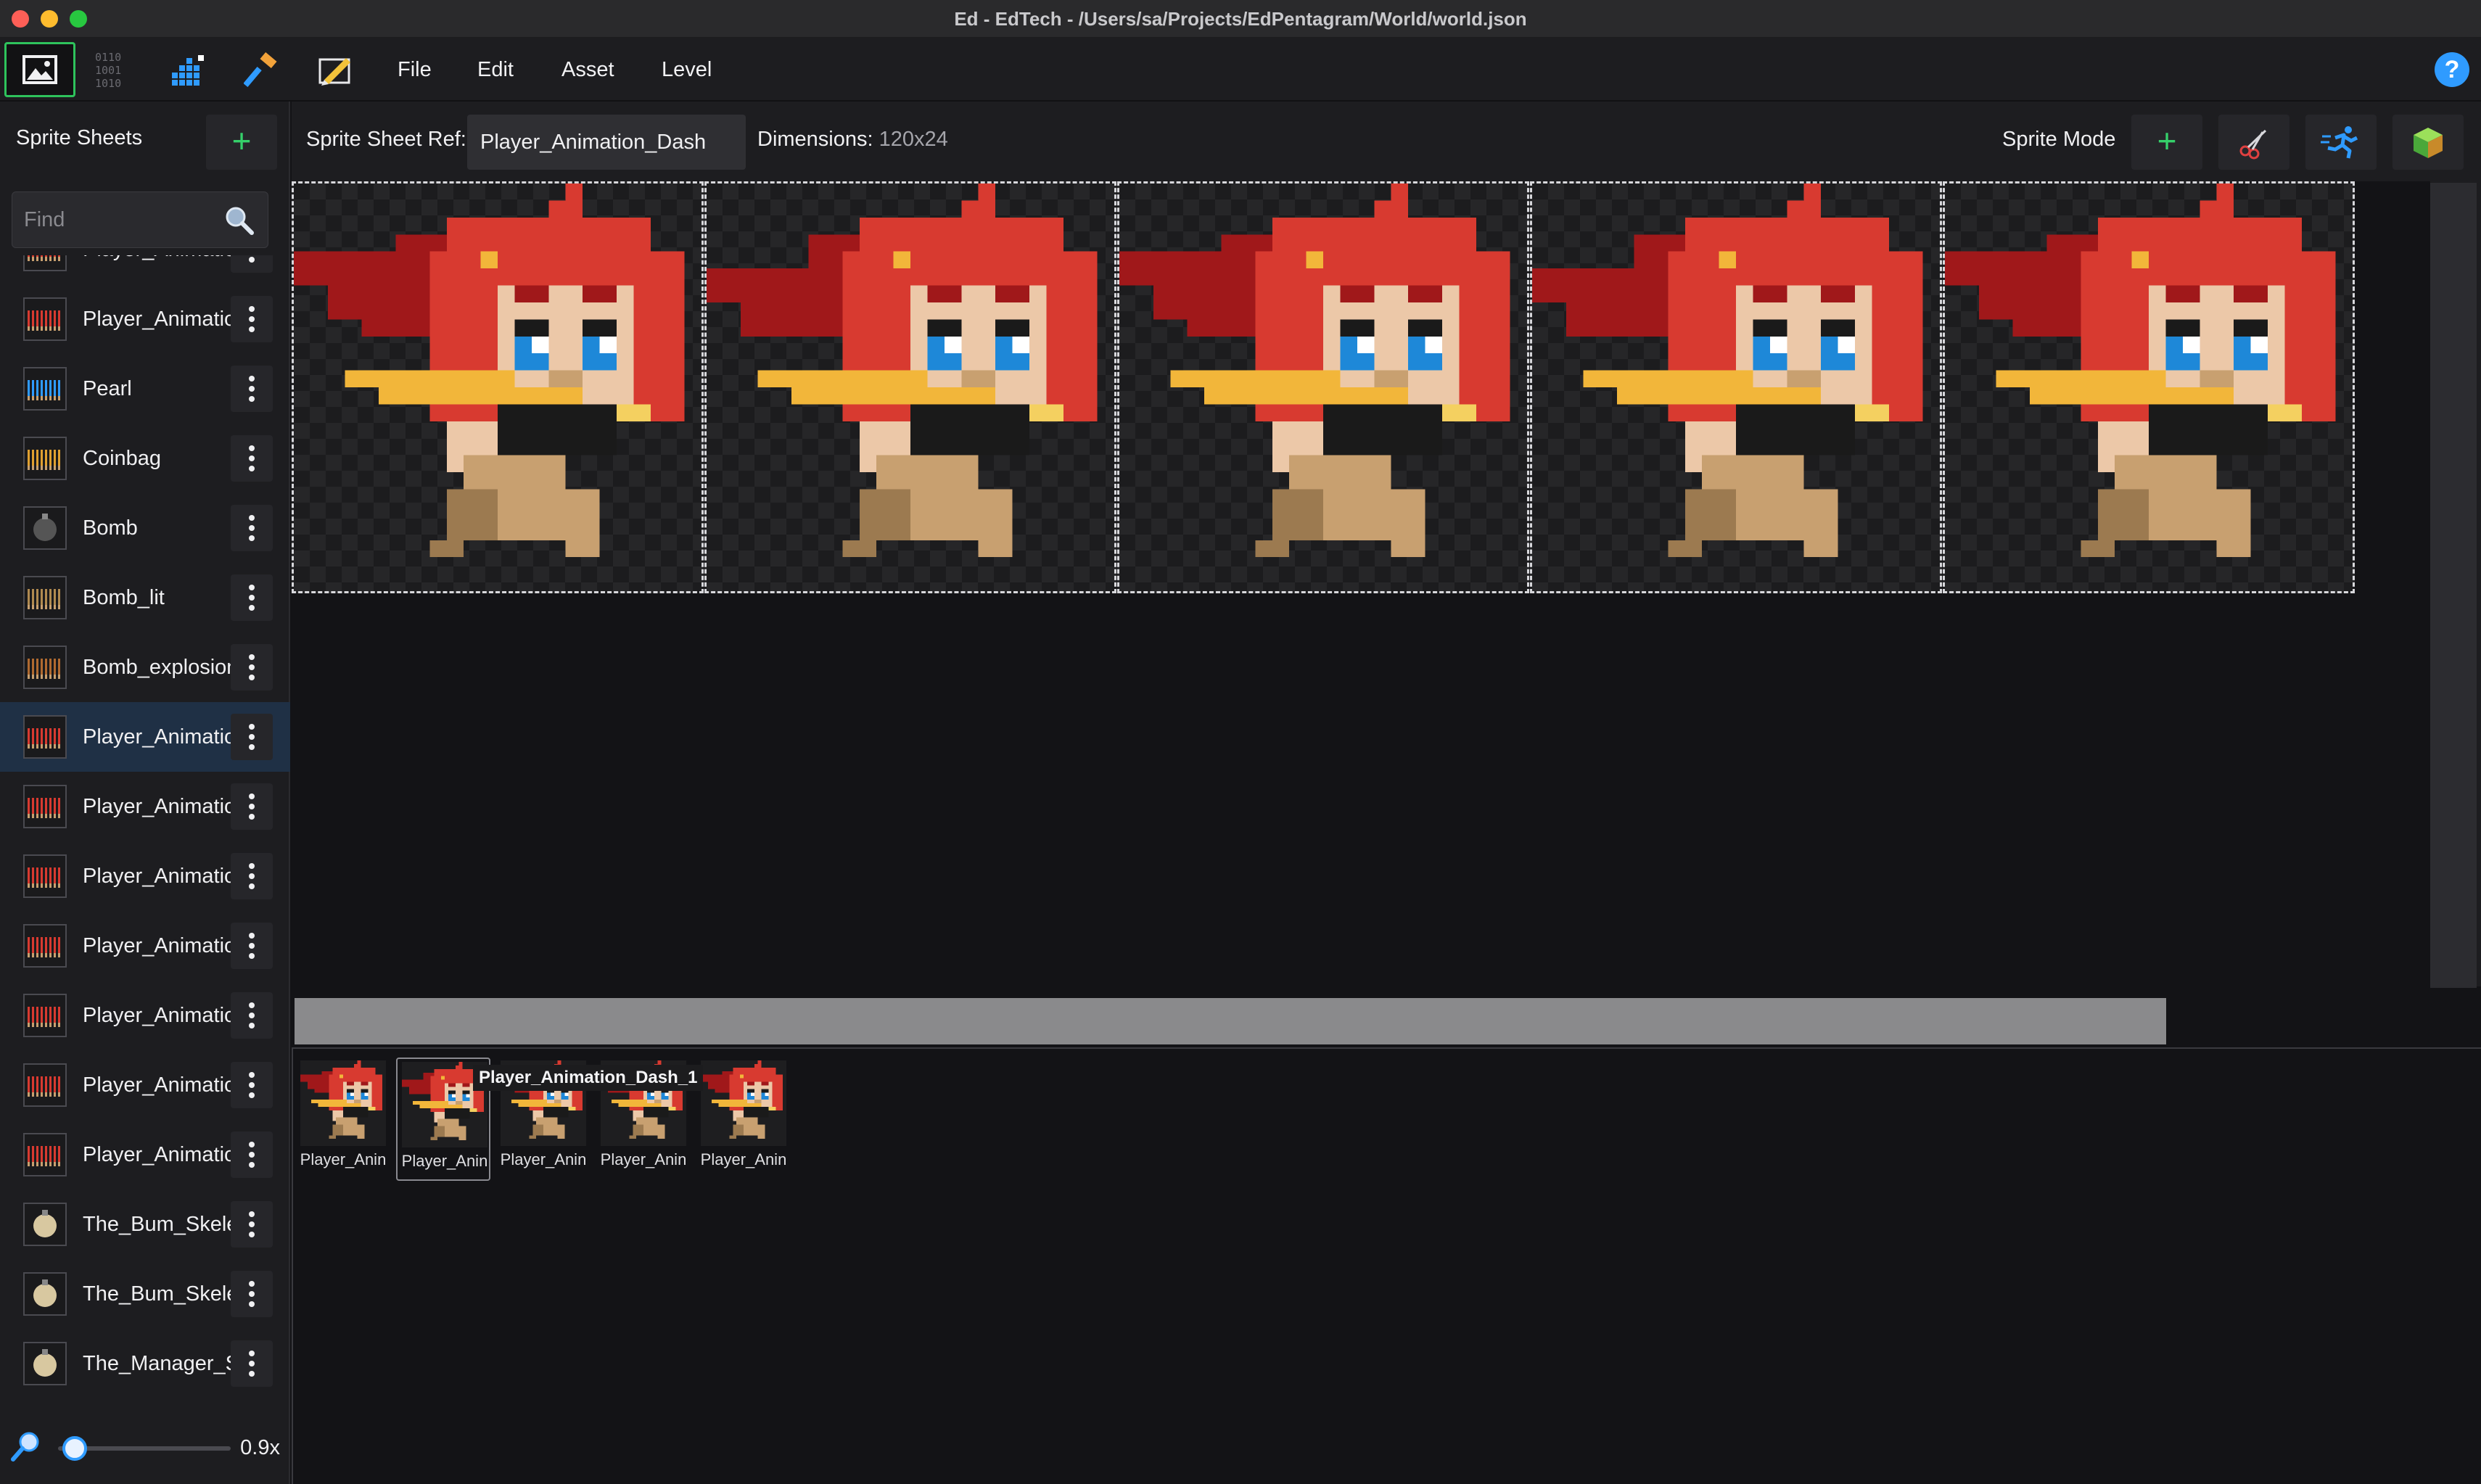 The height and width of the screenshot is (1484, 2481). I want to click on image-editor-icon, so click(40, 69).